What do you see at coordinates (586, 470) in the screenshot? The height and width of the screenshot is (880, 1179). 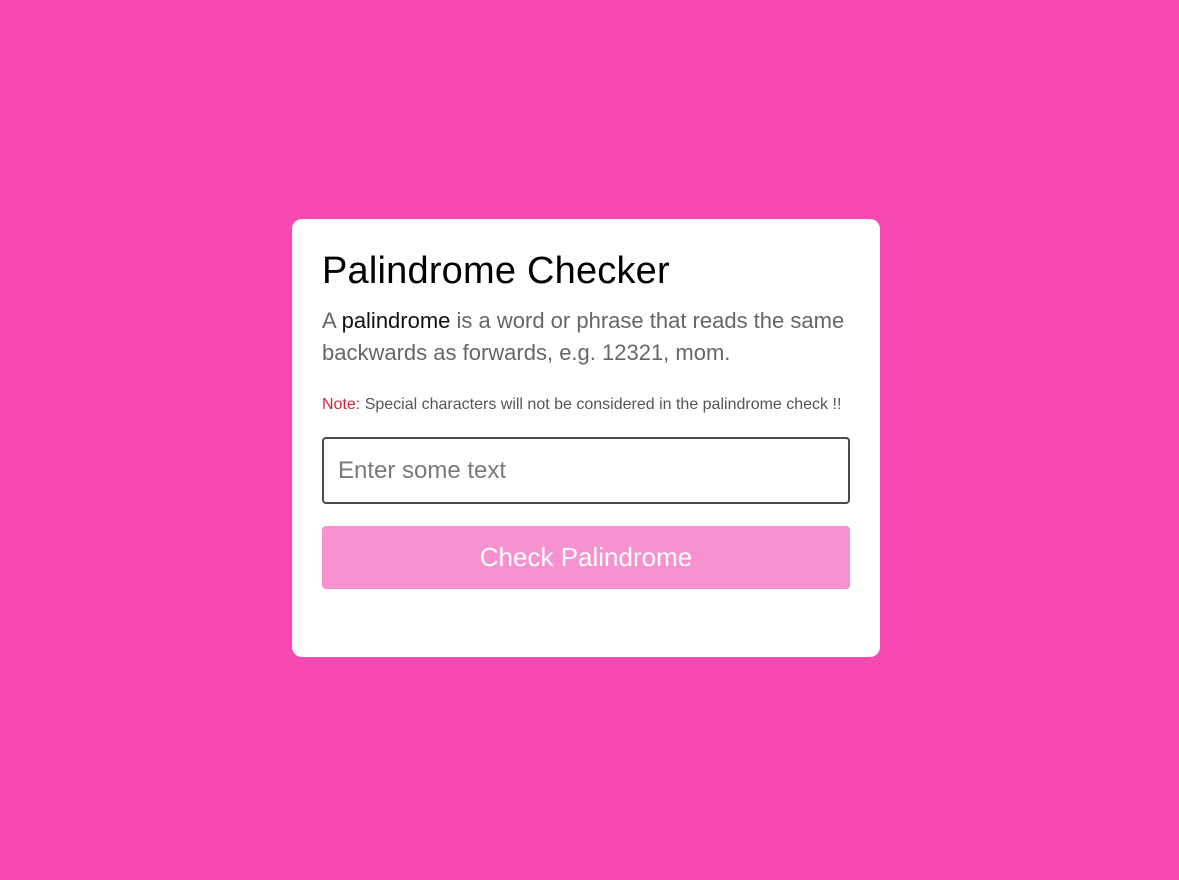 I see `text-input` at bounding box center [586, 470].